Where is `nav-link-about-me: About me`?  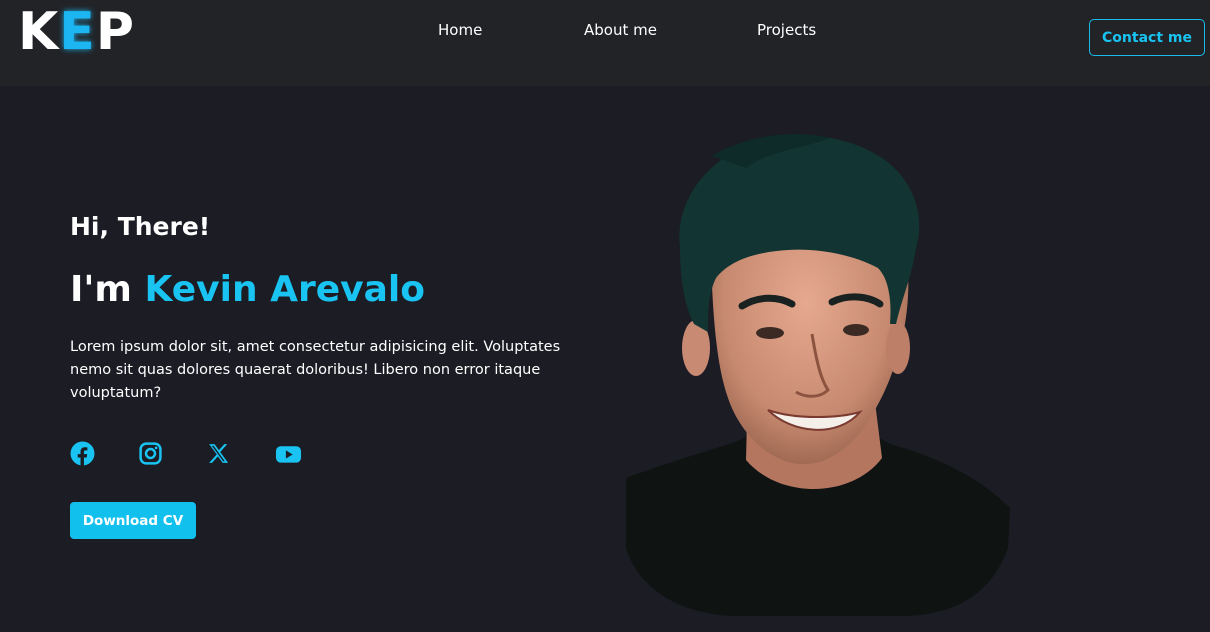 nav-link-about-me: About me is located at coordinates (620, 30).